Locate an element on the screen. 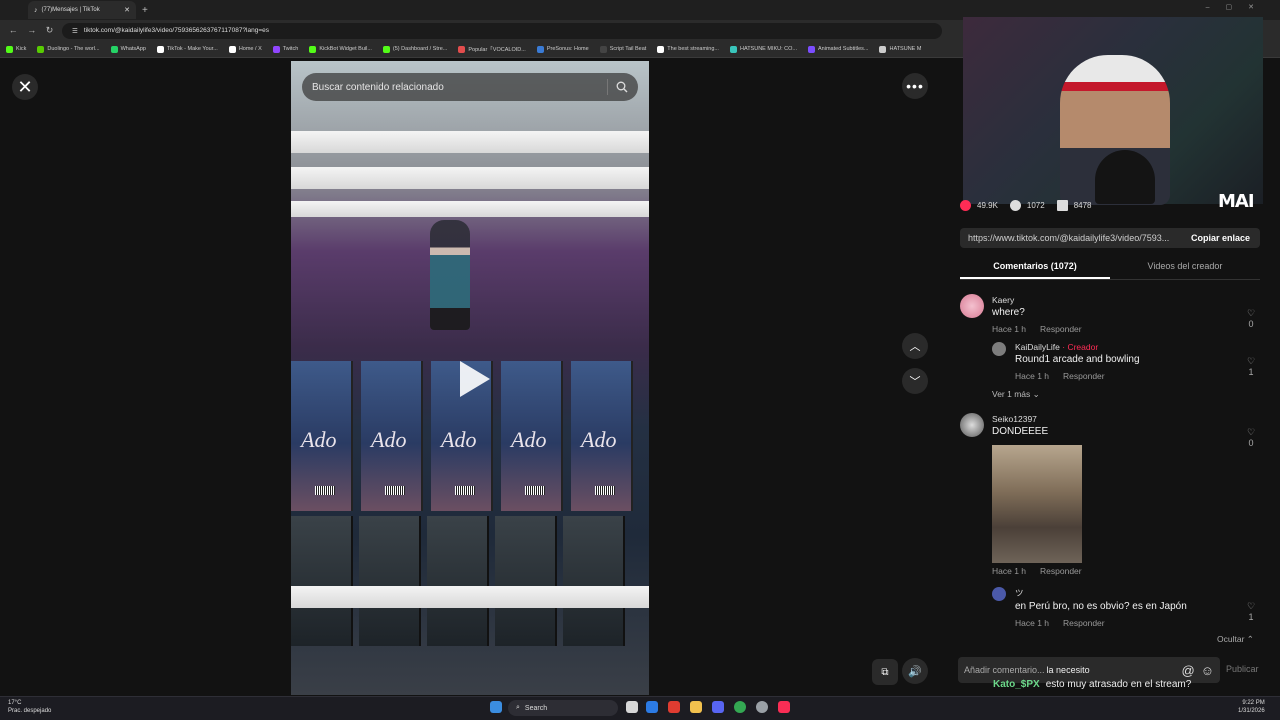 The width and height of the screenshot is (1280, 720). app-icon is located at coordinates (674, 707).